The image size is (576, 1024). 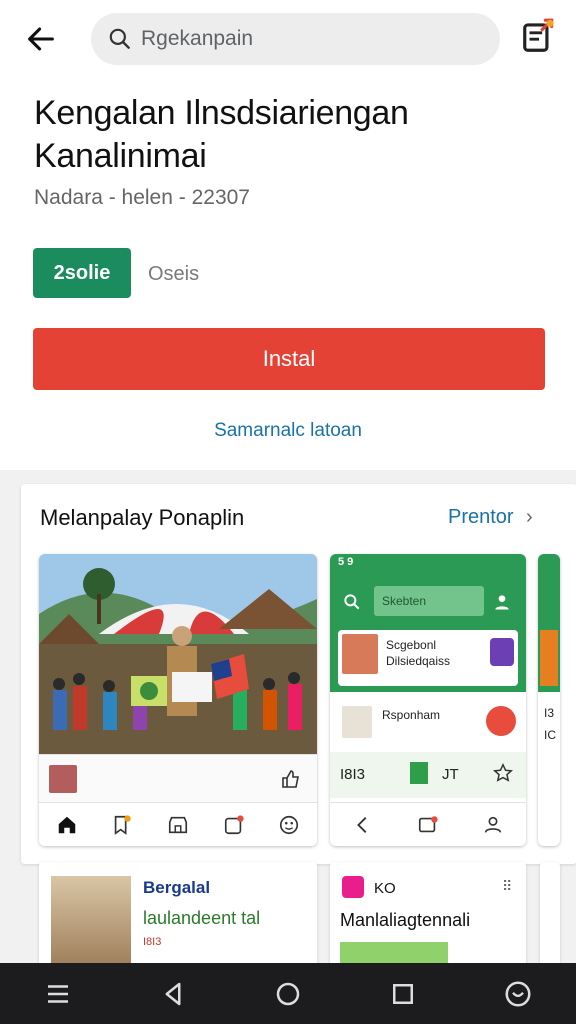 I want to click on feature-card-tag: I8I3, so click(x=152, y=942).